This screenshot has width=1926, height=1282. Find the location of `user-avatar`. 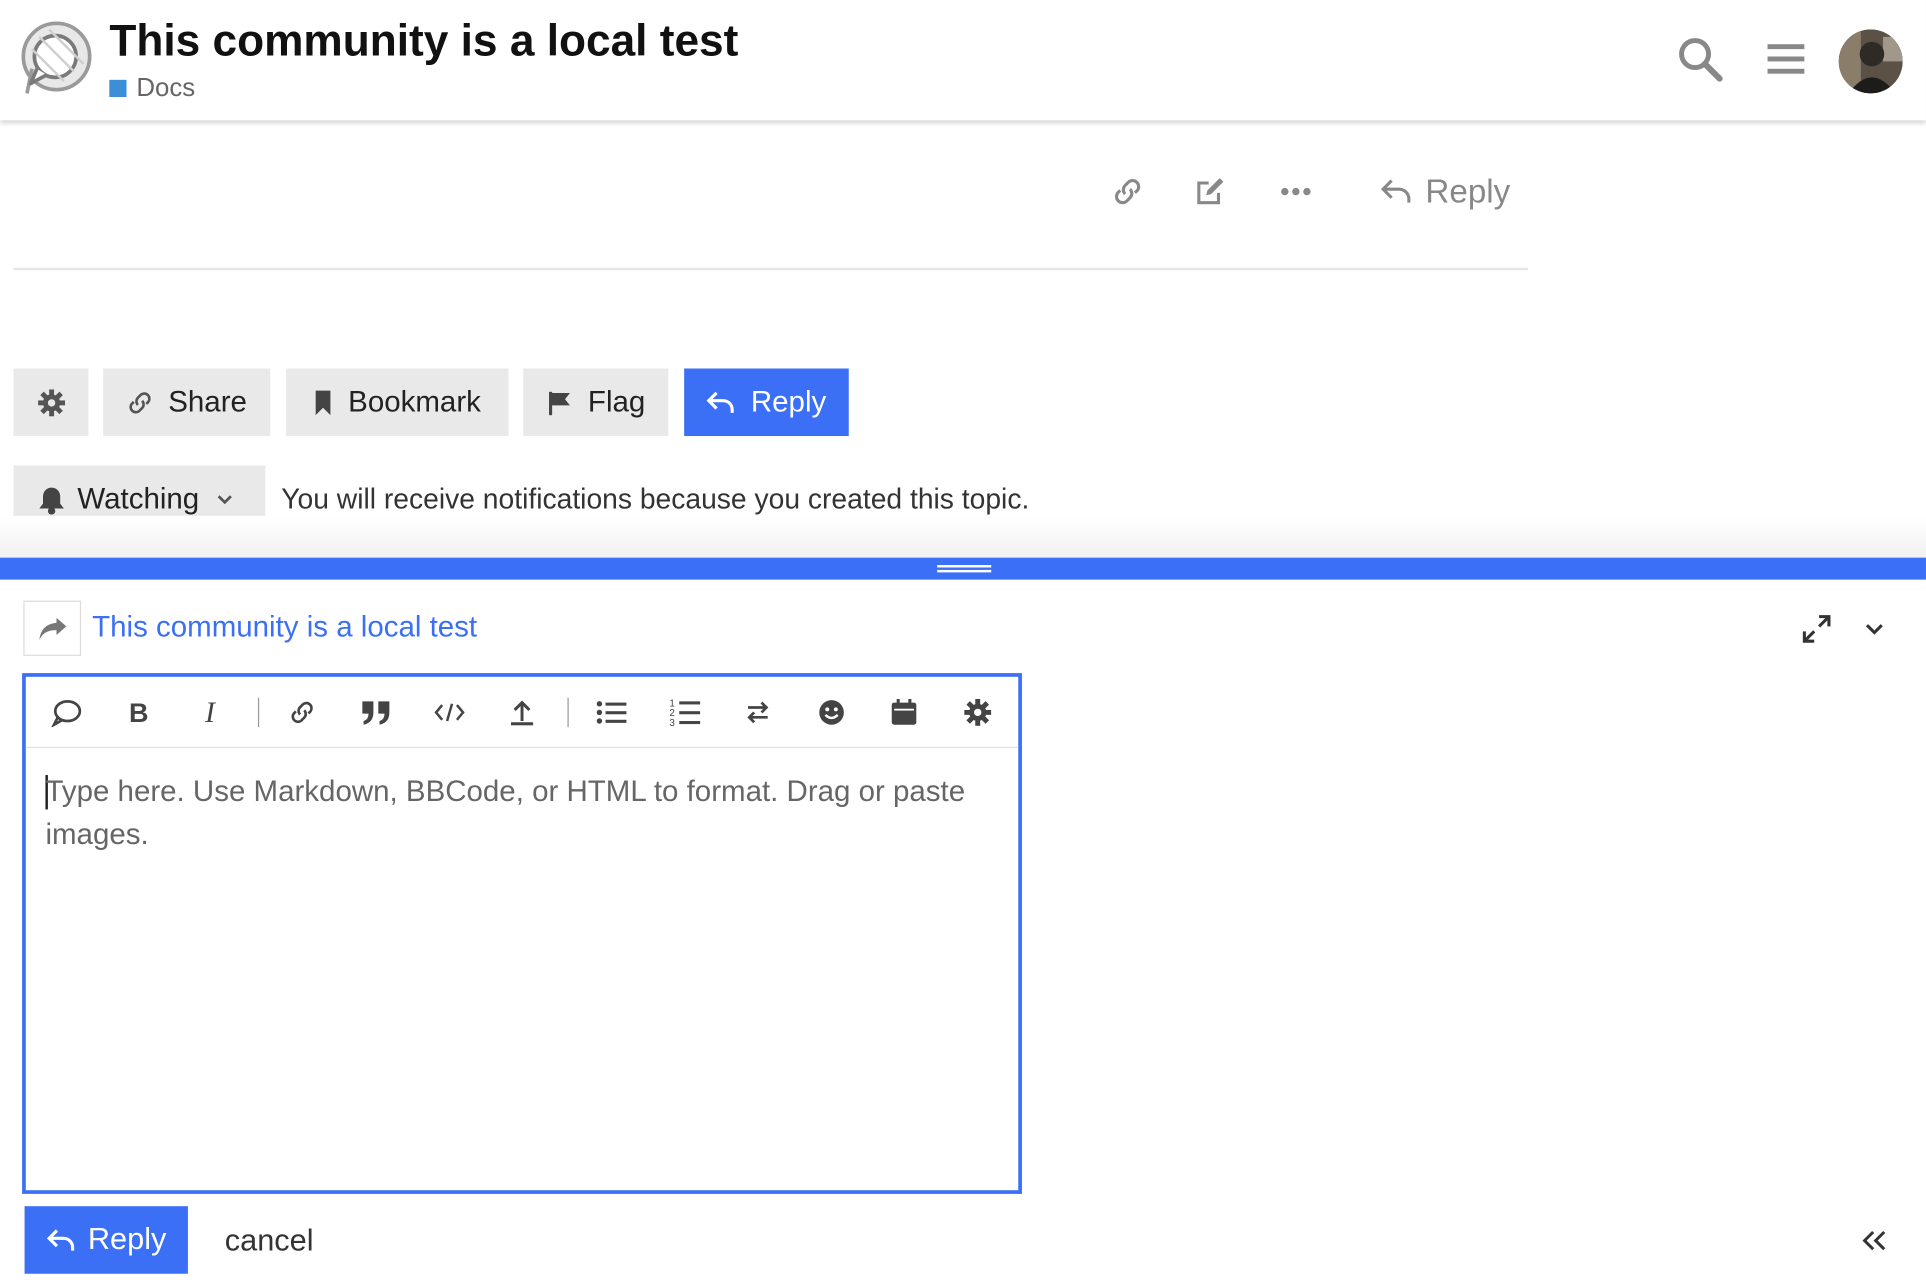

user-avatar is located at coordinates (1870, 61).